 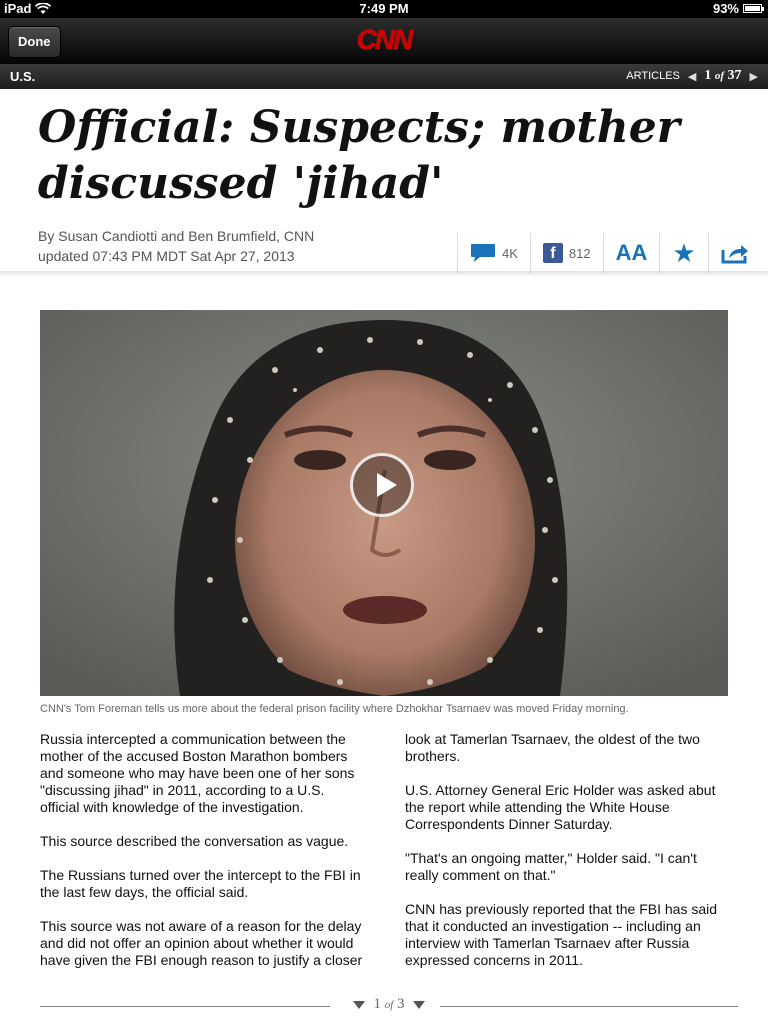 What do you see at coordinates (753, 8) in the screenshot?
I see `battery-icon` at bounding box center [753, 8].